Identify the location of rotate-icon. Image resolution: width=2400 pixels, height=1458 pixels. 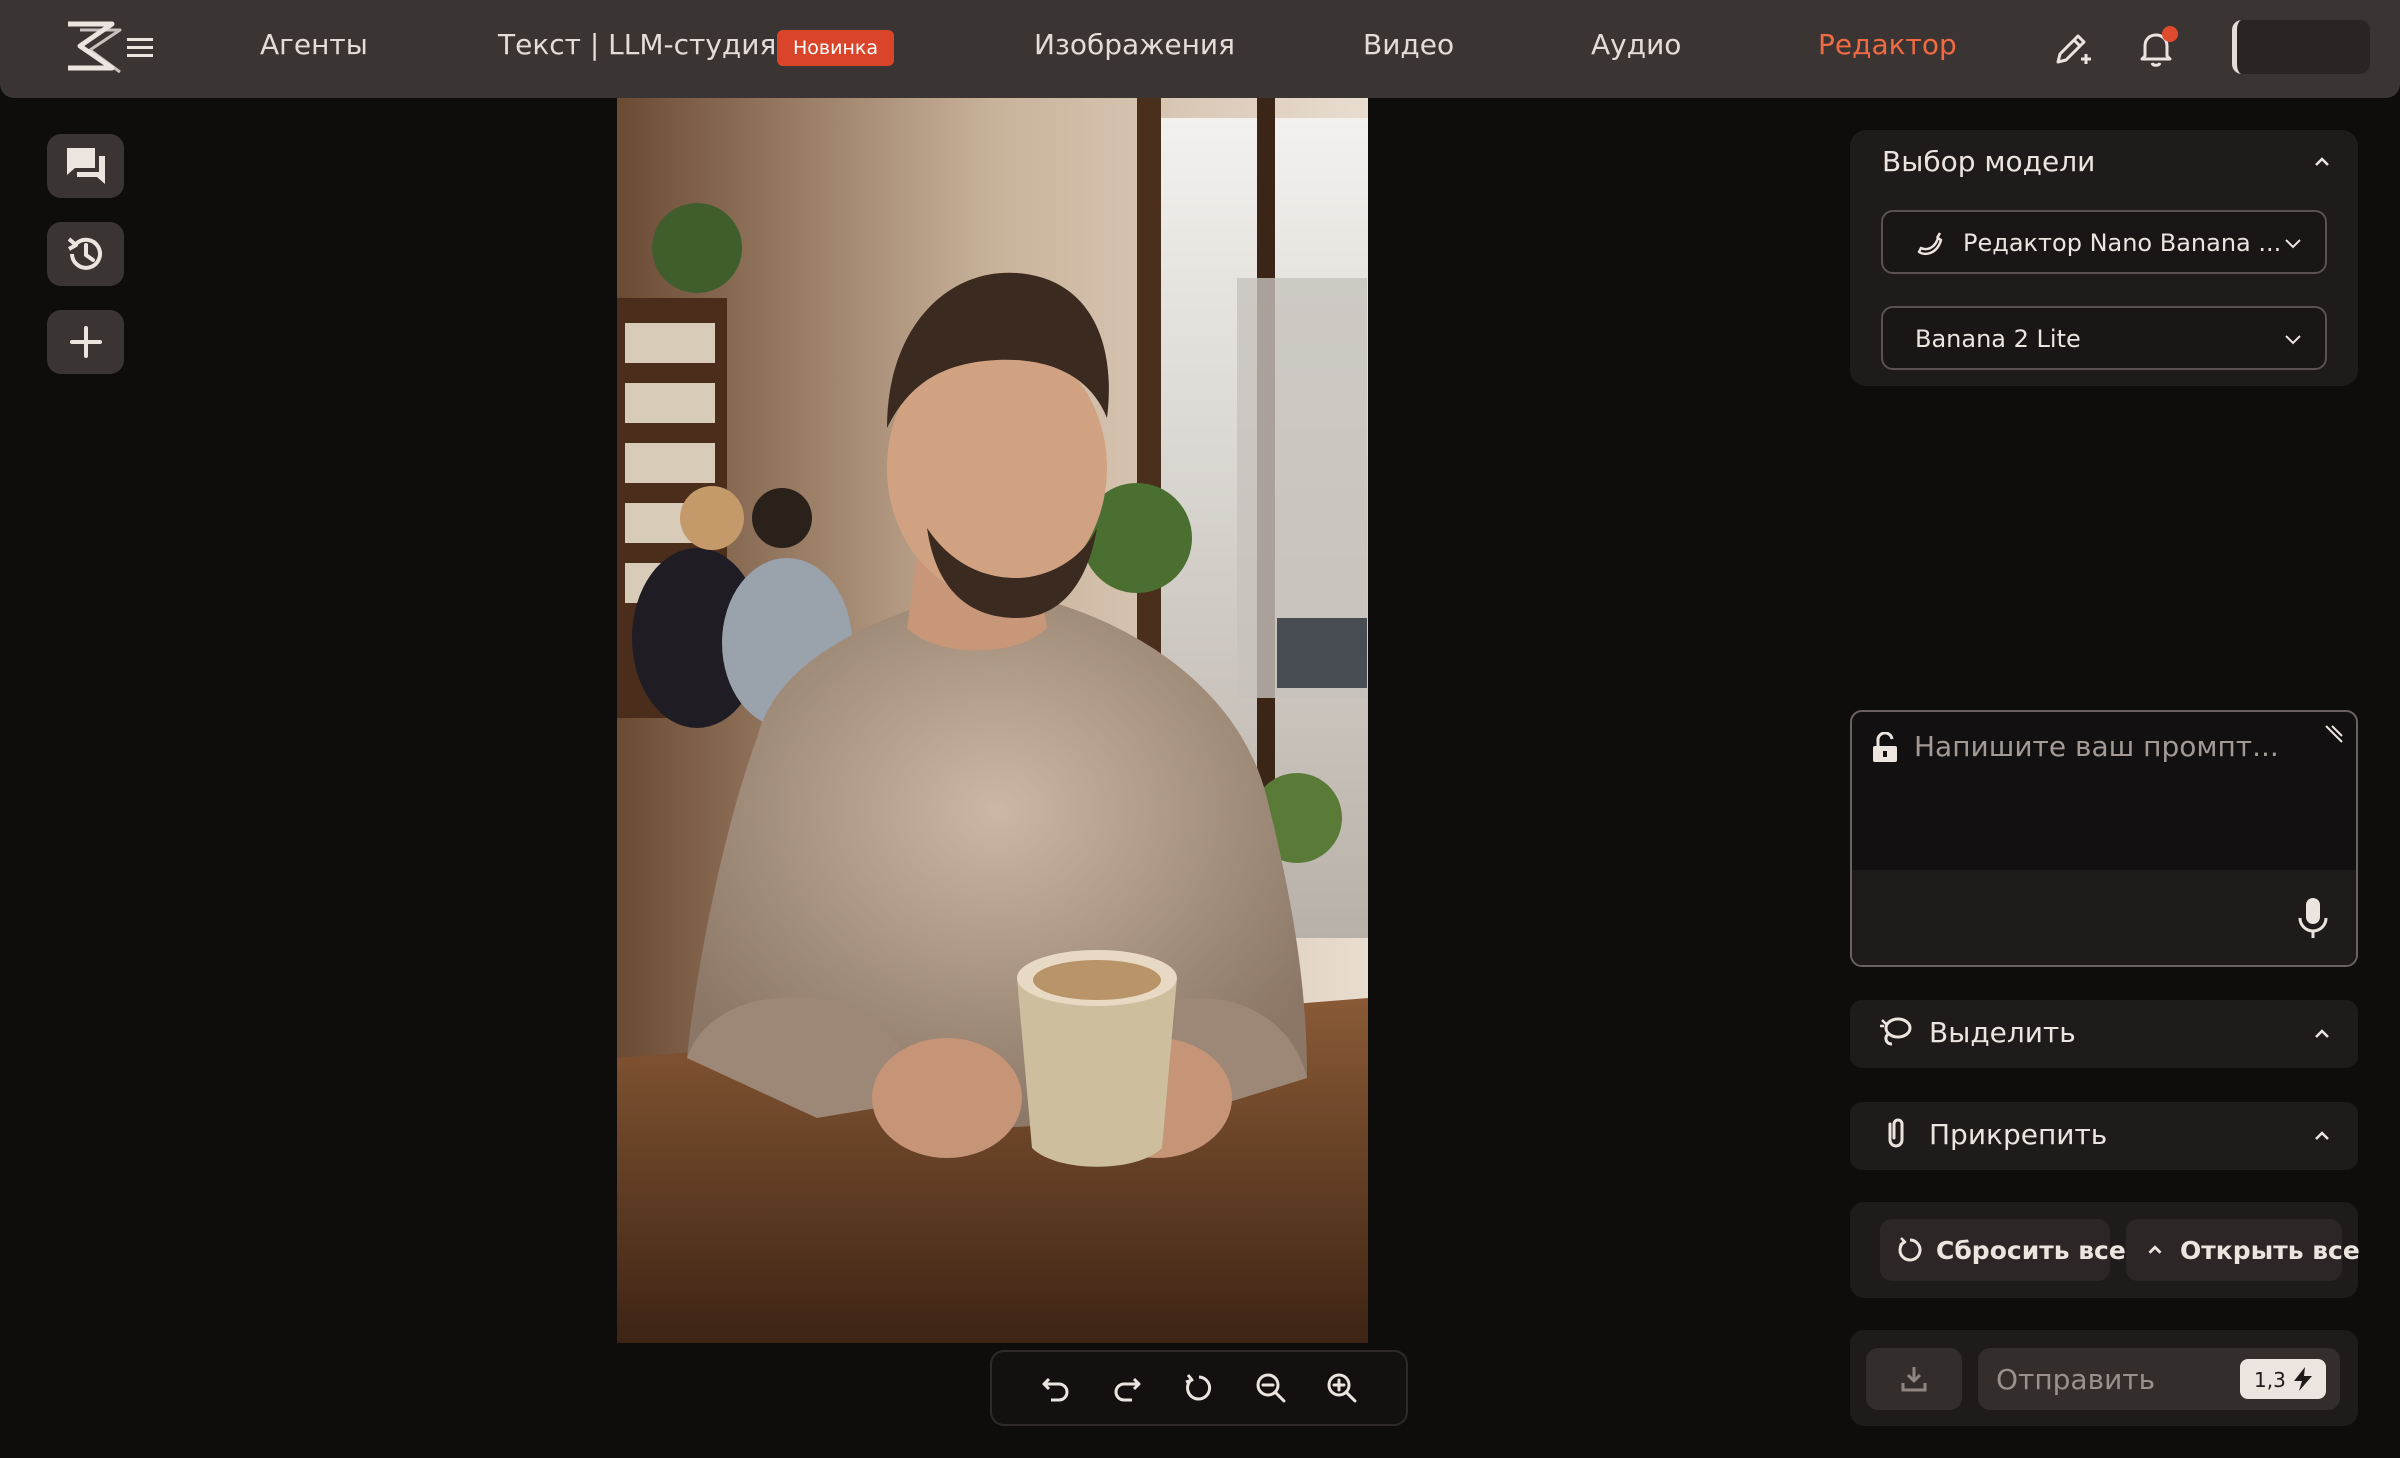
(1198, 1387).